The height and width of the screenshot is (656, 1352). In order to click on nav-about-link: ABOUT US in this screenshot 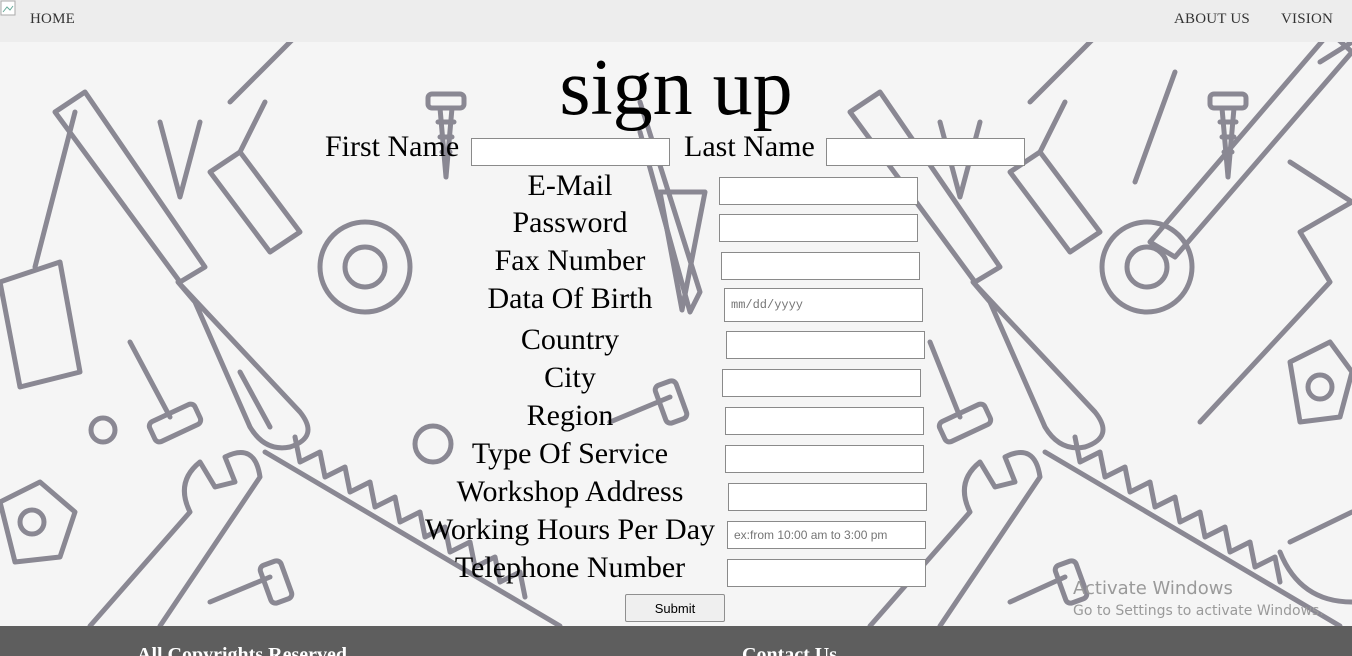, I will do `click(1212, 19)`.